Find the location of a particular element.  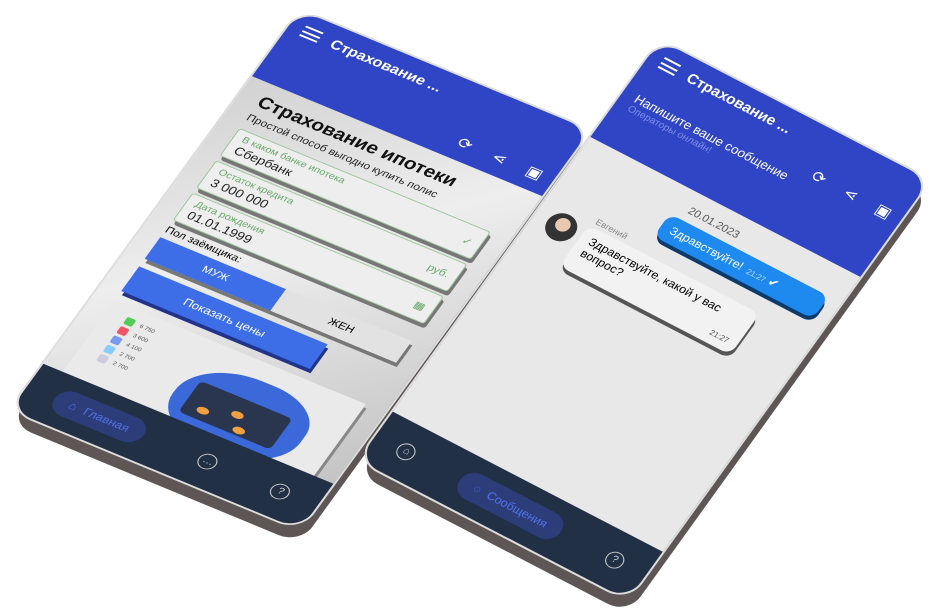

nav-home-label: Главная is located at coordinates (106, 420).